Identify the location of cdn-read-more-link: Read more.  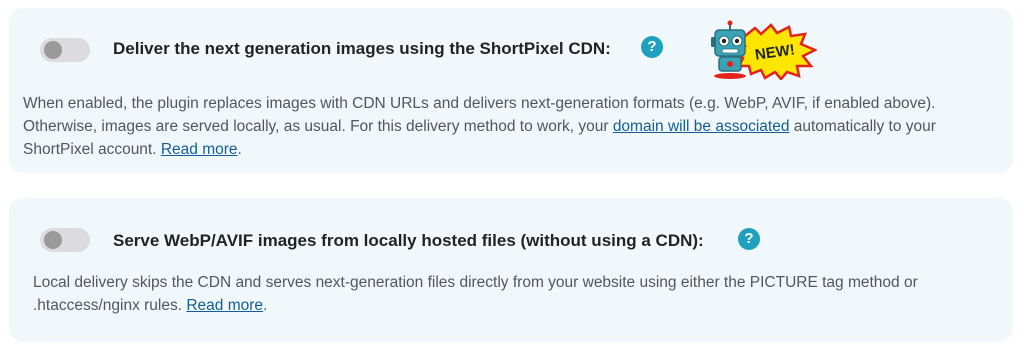
(199, 149).